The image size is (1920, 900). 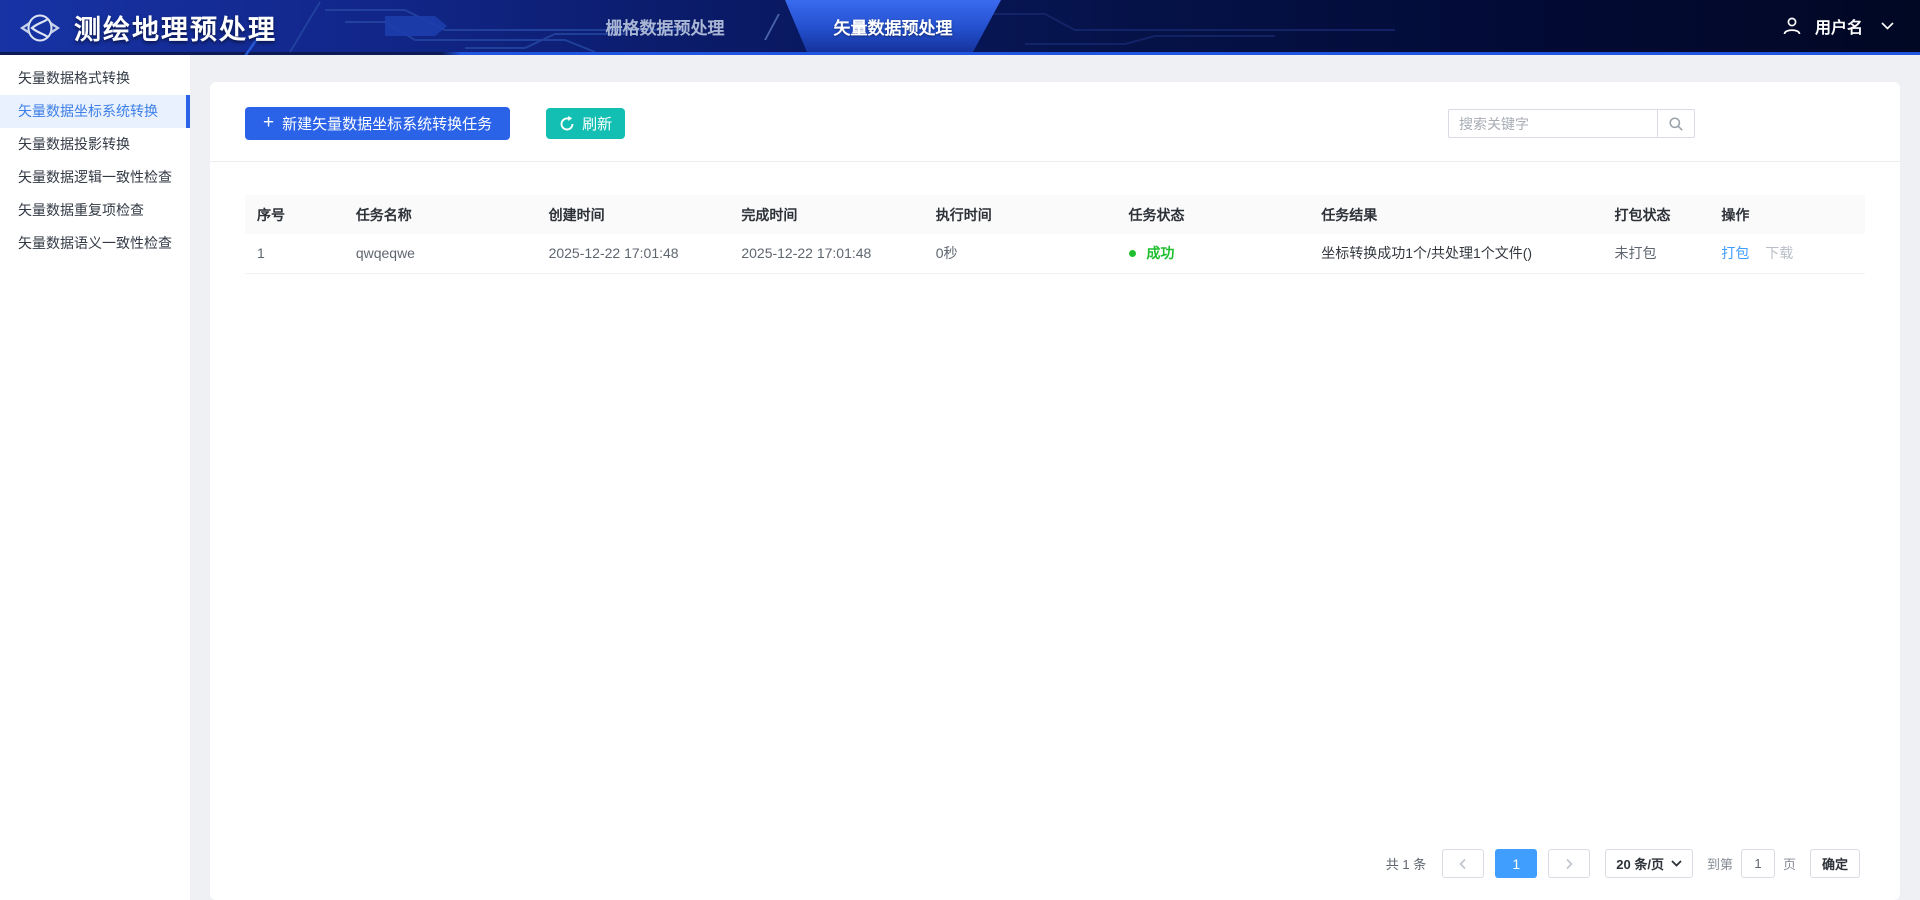 I want to click on cell-result: 坐标转换成功1个/共处理1个文件(), so click(x=1456, y=254).